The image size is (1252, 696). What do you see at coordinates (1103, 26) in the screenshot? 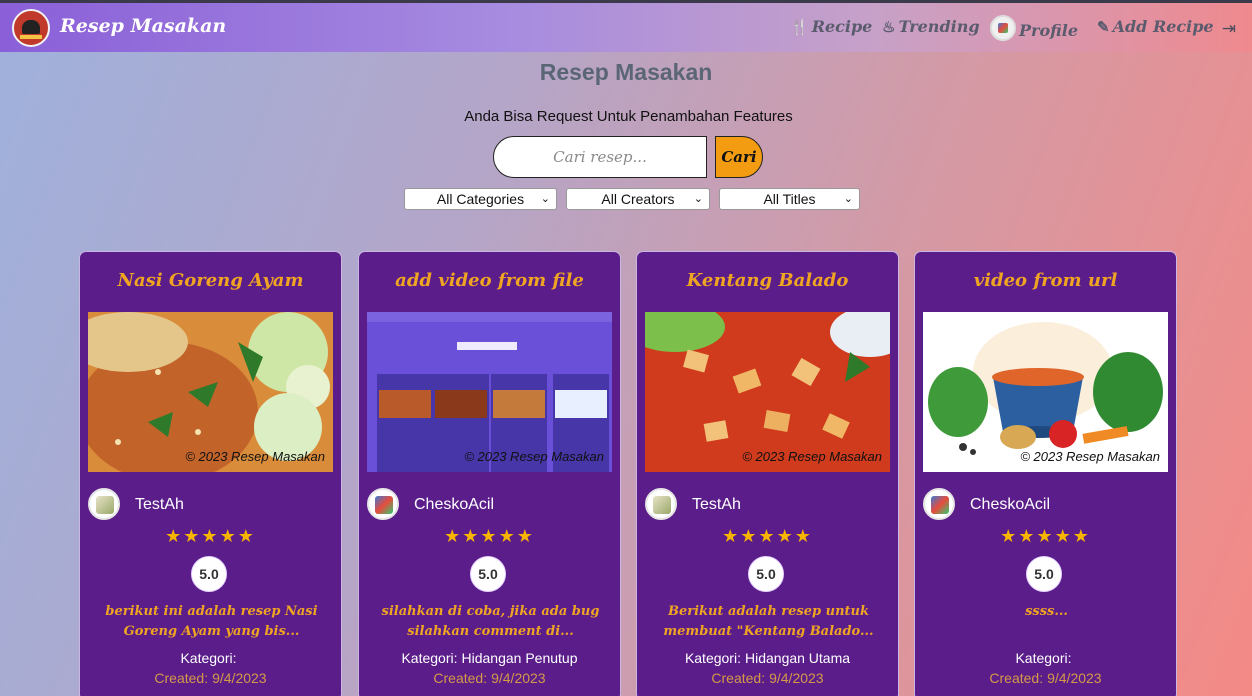
I see `pencil-icon: ✎` at bounding box center [1103, 26].